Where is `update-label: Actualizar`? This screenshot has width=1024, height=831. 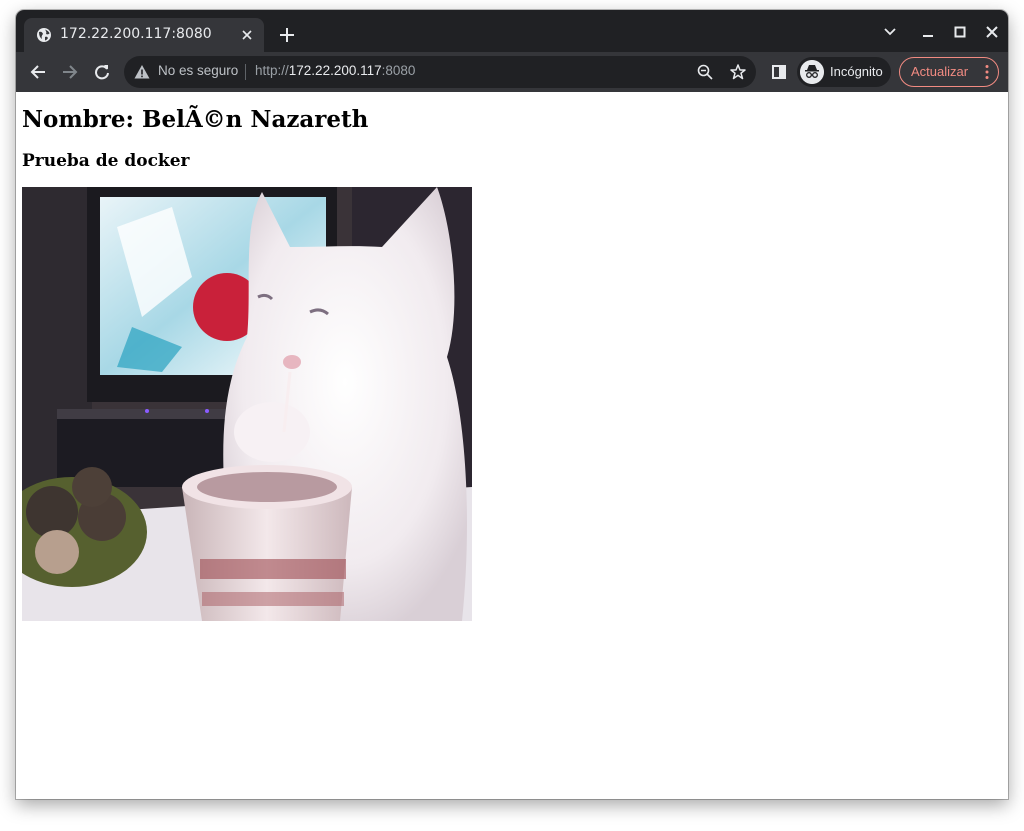 update-label: Actualizar is located at coordinates (940, 71).